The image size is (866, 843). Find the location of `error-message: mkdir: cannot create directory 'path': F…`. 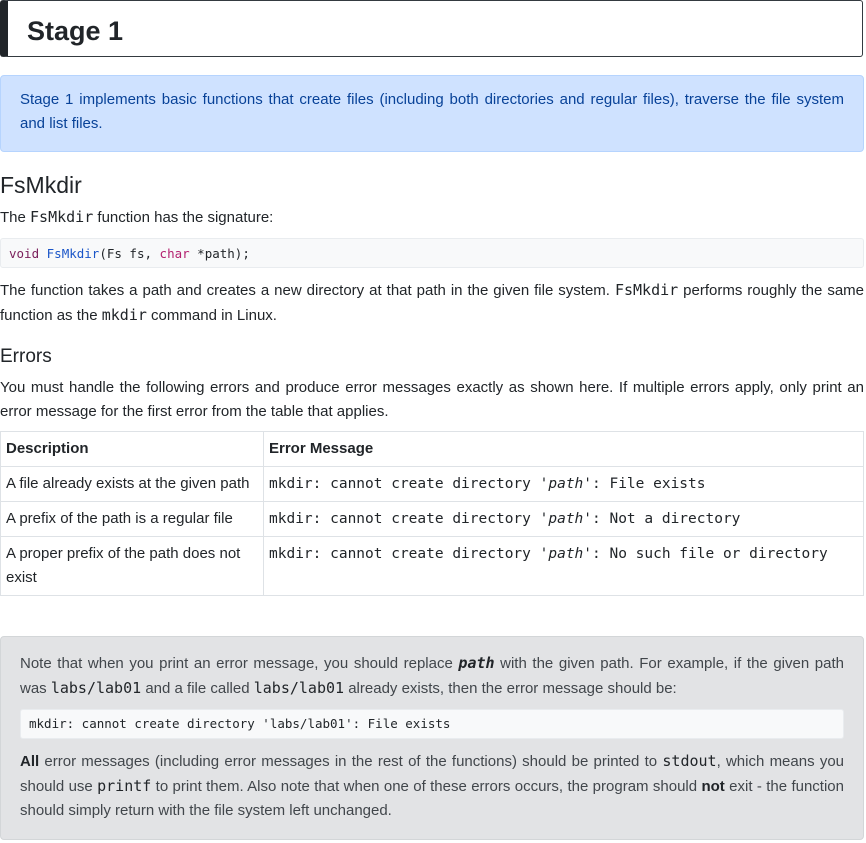

error-message: mkdir: cannot create directory 'path': F… is located at coordinates (563, 484).